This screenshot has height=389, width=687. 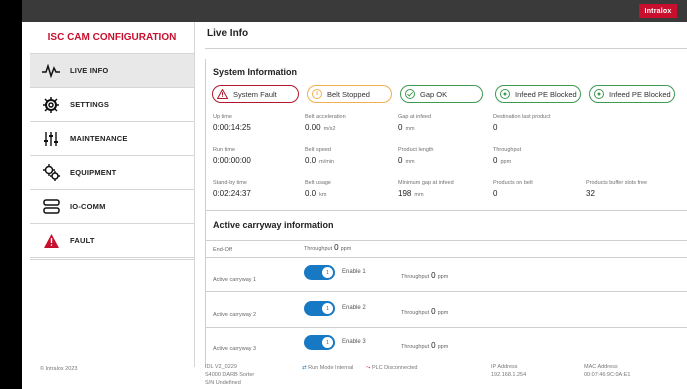 I want to click on metric-products-on-belt: Products on belt 0, so click(x=513, y=189).